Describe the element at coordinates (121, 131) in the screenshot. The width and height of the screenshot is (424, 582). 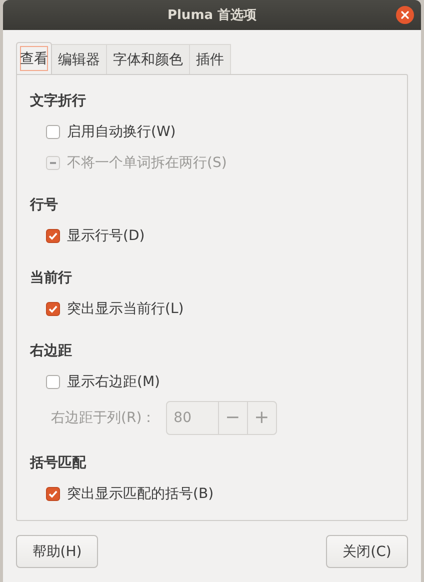
I see `checkbox-label: 启用自动换行(W)` at that location.